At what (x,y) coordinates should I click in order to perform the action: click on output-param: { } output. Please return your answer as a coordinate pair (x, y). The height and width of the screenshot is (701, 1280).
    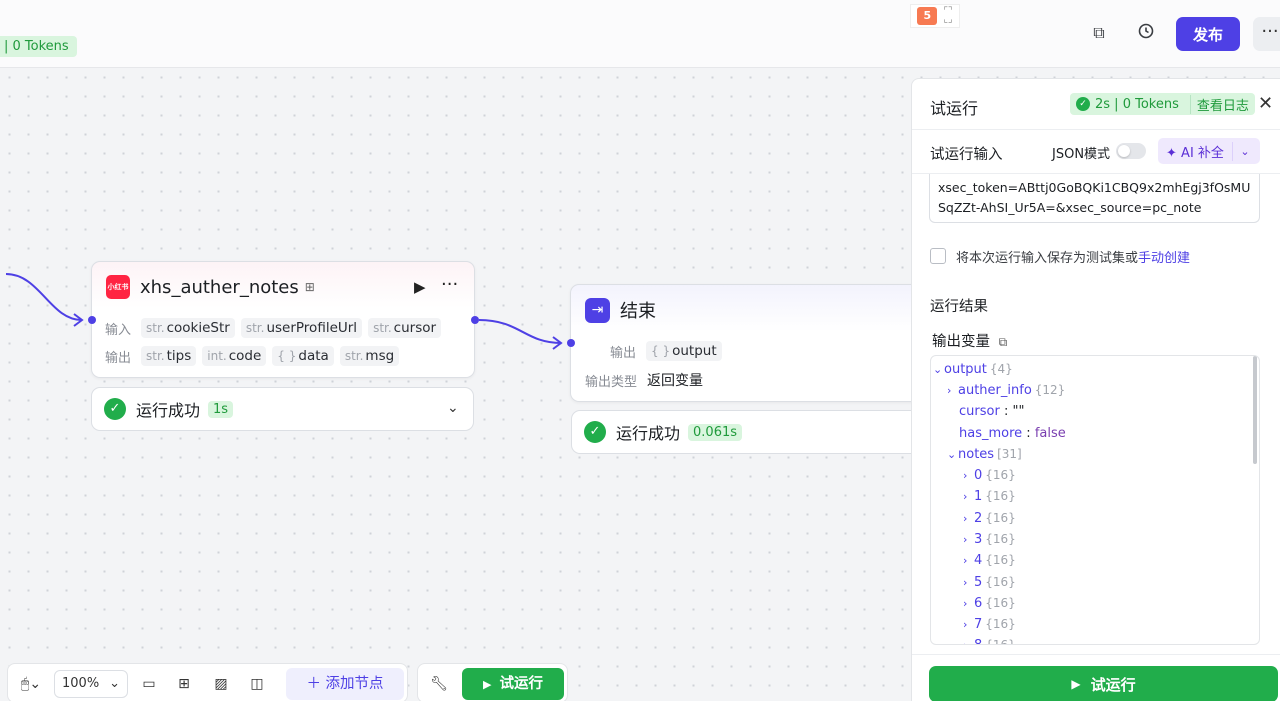
    Looking at the image, I should click on (684, 351).